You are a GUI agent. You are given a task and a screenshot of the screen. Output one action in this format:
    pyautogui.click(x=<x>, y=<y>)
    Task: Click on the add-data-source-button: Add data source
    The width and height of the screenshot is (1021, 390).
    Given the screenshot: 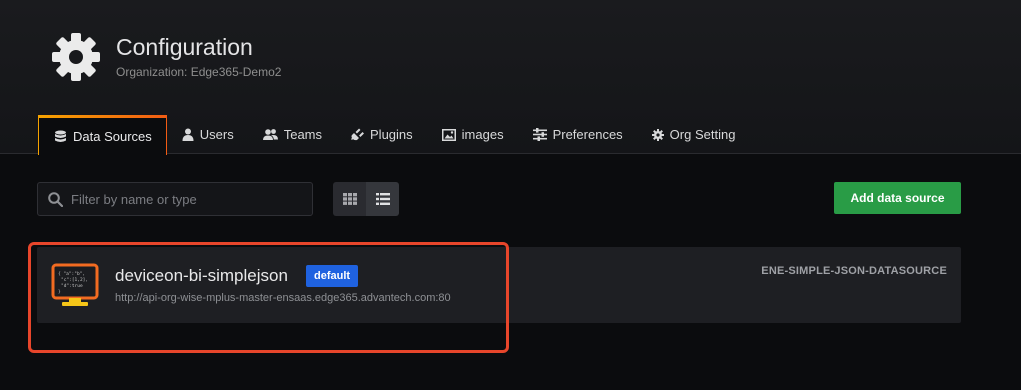 What is the action you would take?
    pyautogui.click(x=897, y=198)
    